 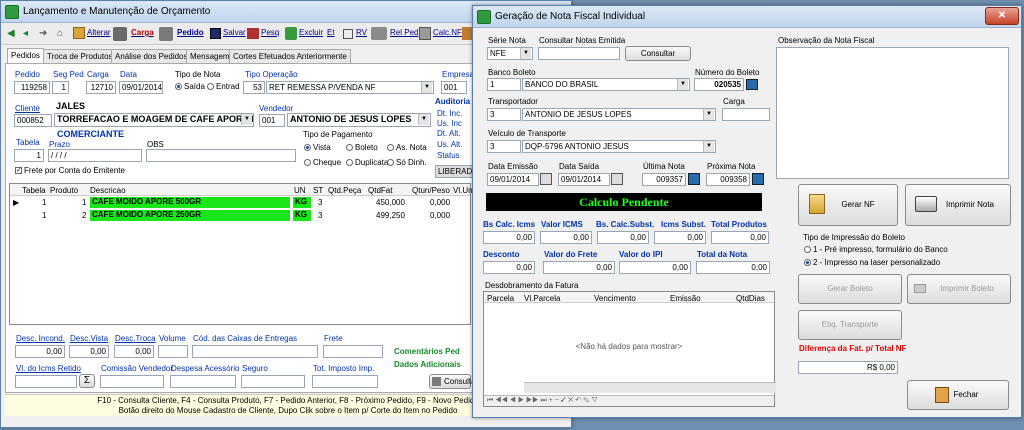 I want to click on volume-field, so click(x=173, y=351).